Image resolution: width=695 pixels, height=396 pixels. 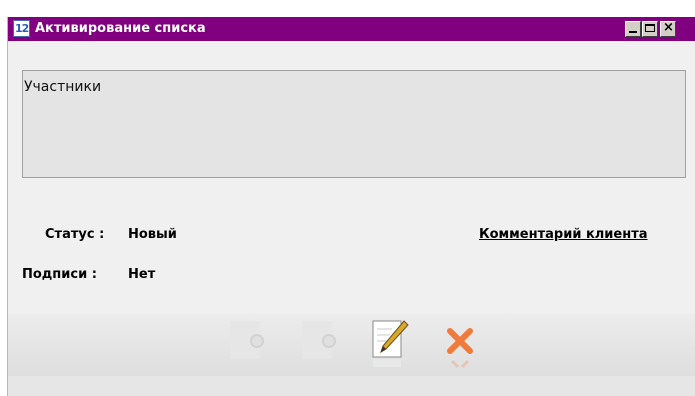 I want to click on delete-x-icon, so click(x=458, y=343).